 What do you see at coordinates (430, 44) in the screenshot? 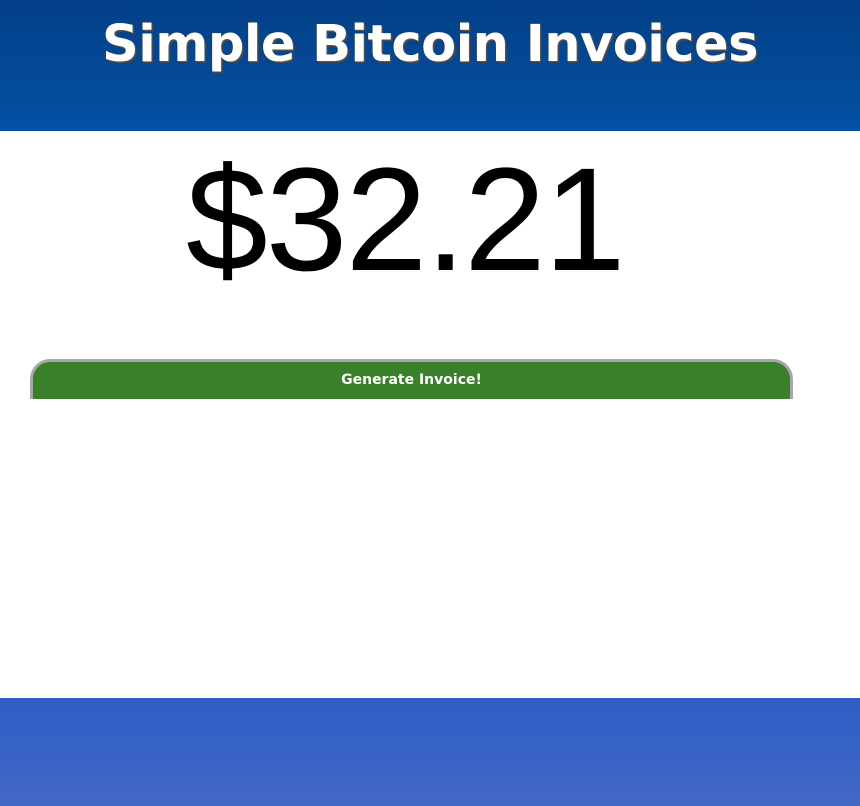
I see `page-title: Simple Bitcoin Invoices` at bounding box center [430, 44].